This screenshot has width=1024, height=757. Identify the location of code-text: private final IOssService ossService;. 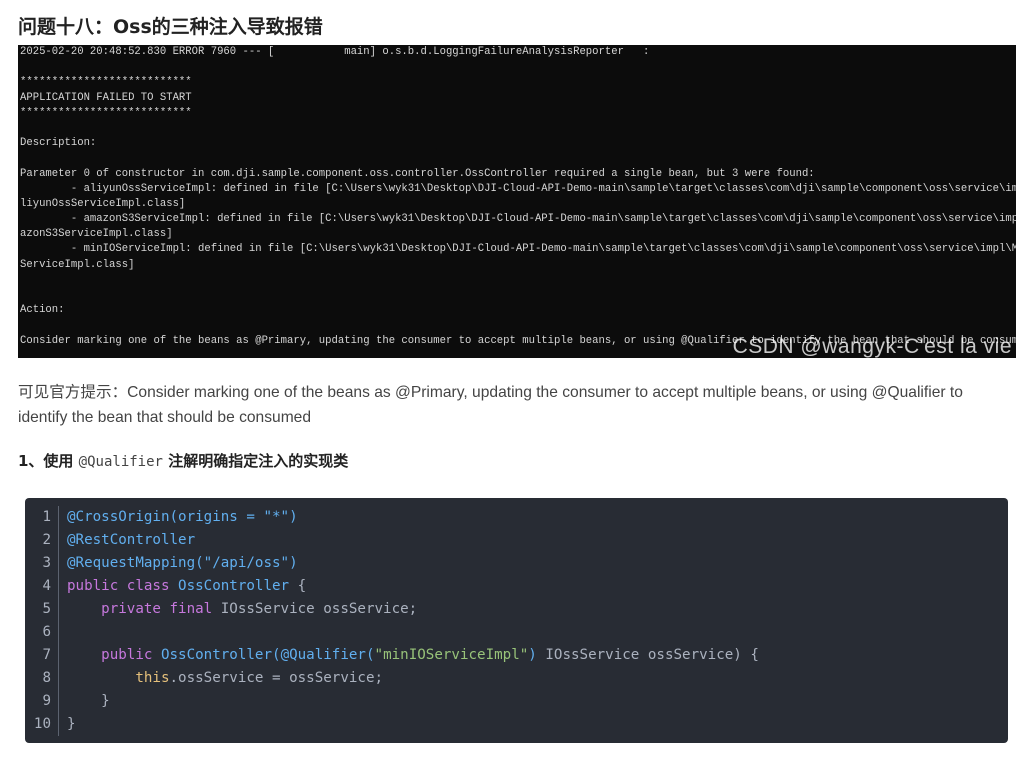
(238, 609).